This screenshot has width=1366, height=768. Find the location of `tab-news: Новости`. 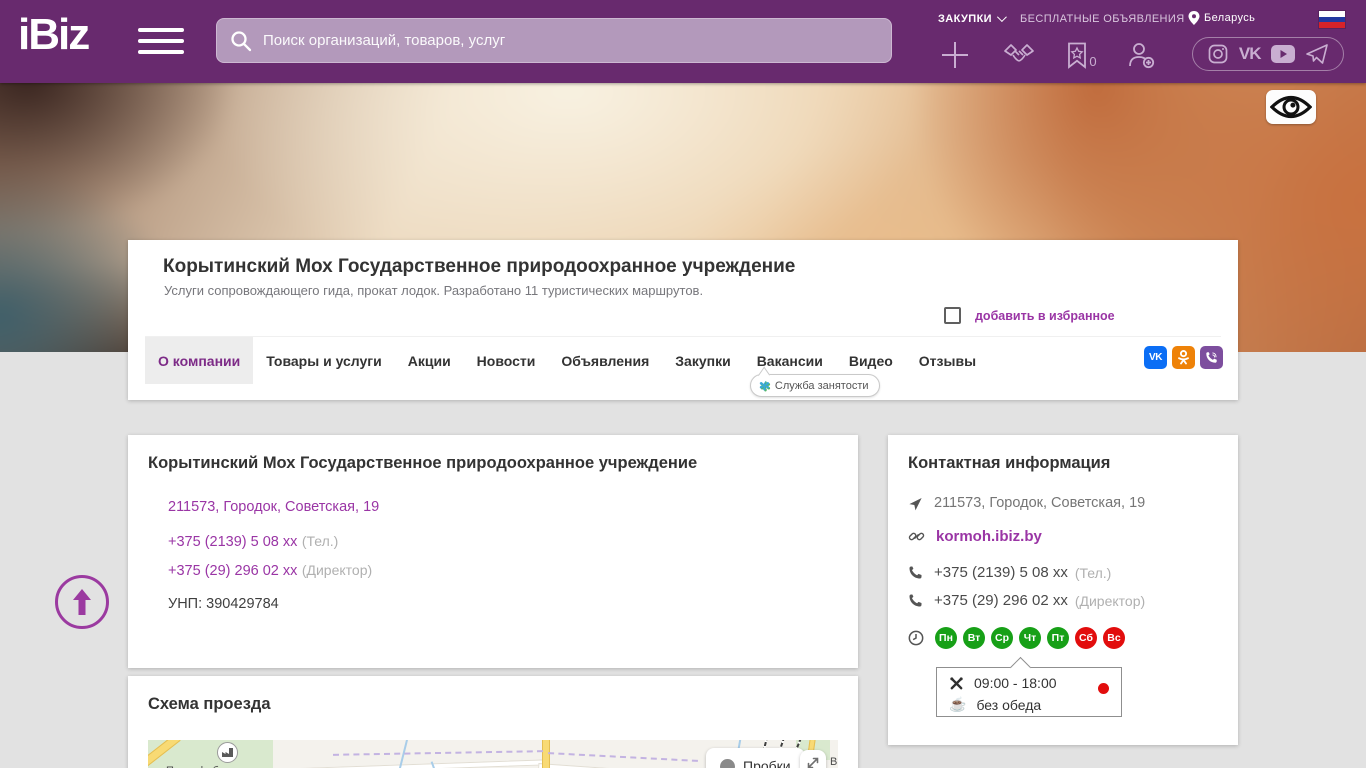

tab-news: Новости is located at coordinates (506, 360).